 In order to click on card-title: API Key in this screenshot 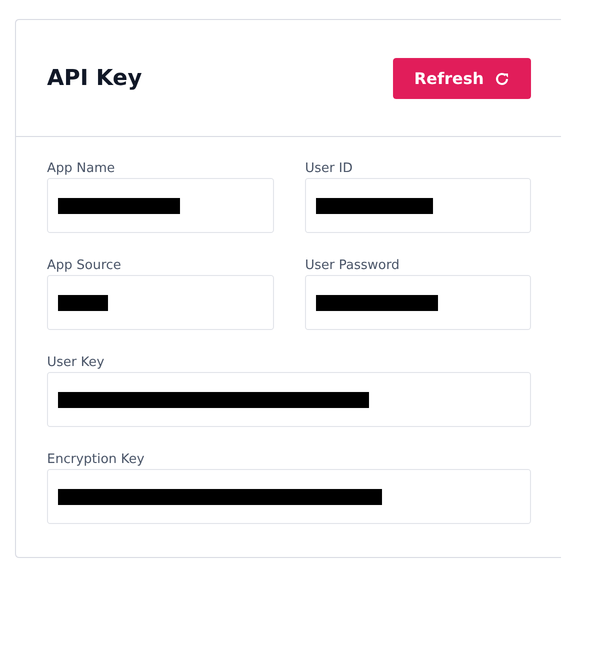, I will do `click(94, 78)`.